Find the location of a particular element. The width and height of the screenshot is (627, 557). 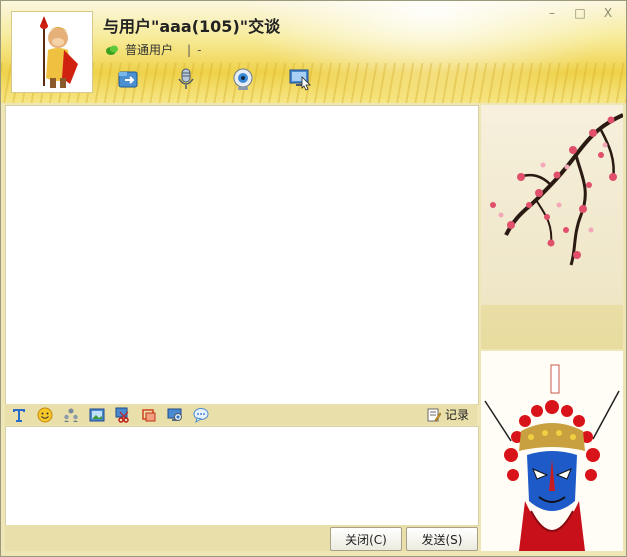

font-button is located at coordinates (19, 415).